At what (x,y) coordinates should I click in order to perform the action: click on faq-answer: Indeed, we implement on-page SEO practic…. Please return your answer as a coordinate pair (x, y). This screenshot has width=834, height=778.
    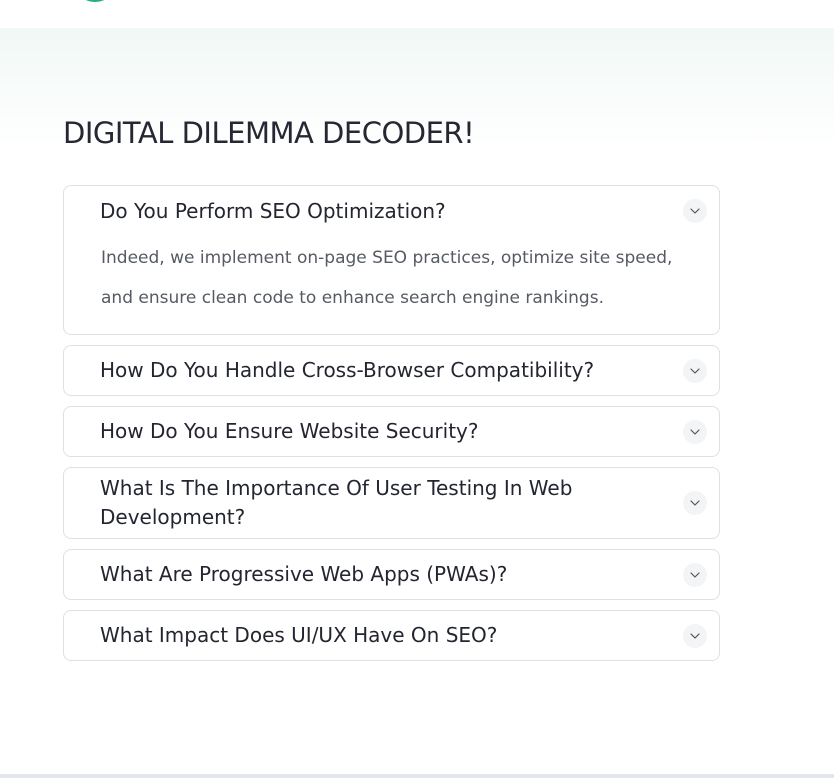
    Looking at the image, I should click on (387, 278).